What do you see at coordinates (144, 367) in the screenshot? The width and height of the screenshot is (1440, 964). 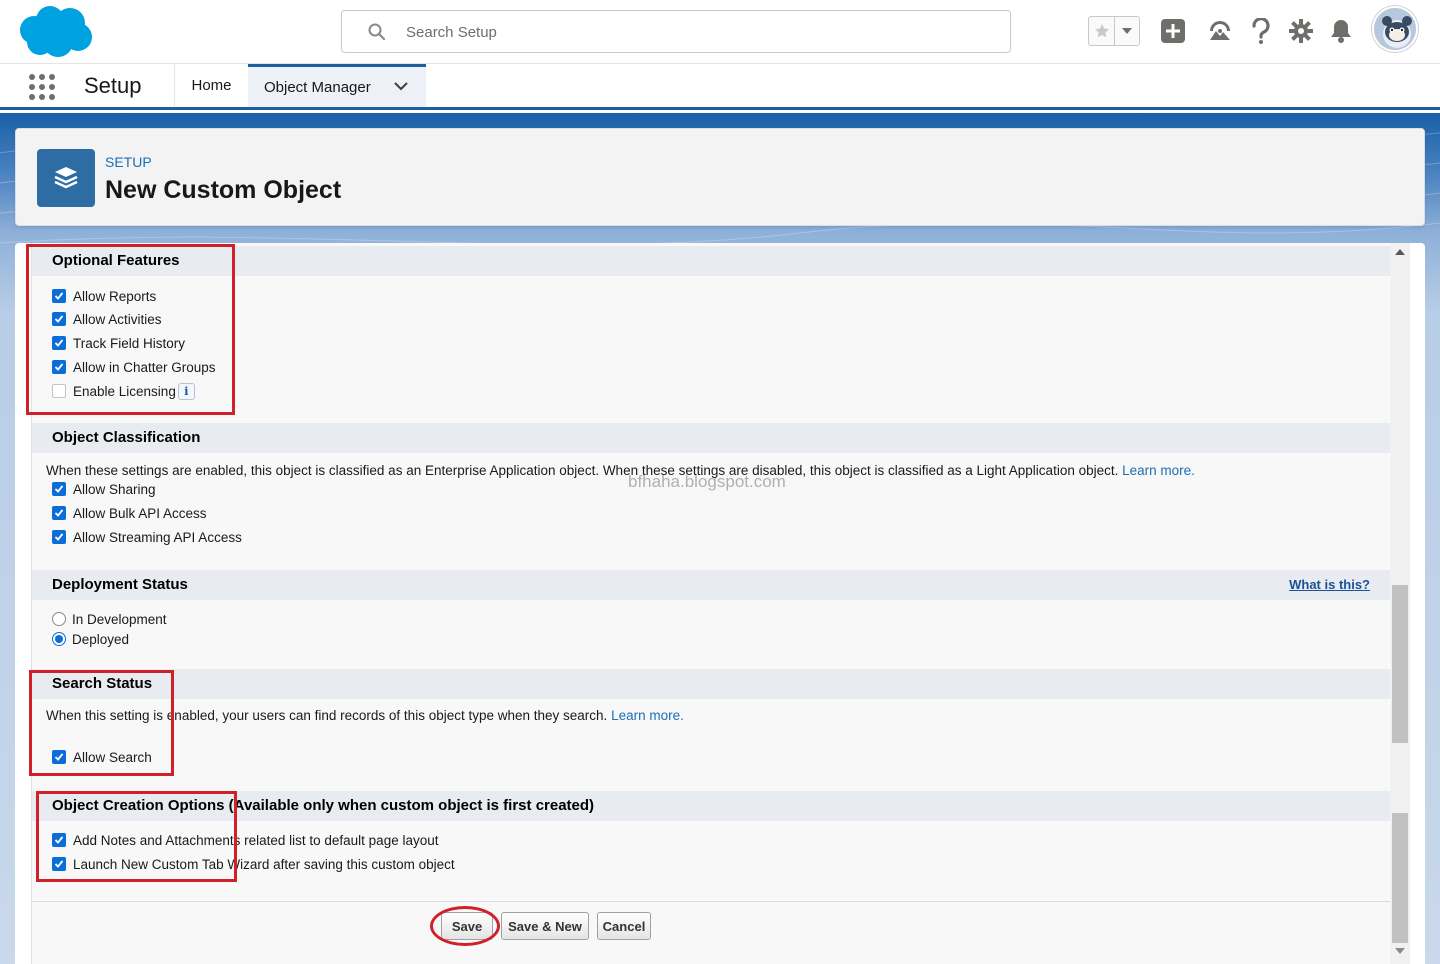 I see `checkbox-label: Allow in Chatter Groups` at bounding box center [144, 367].